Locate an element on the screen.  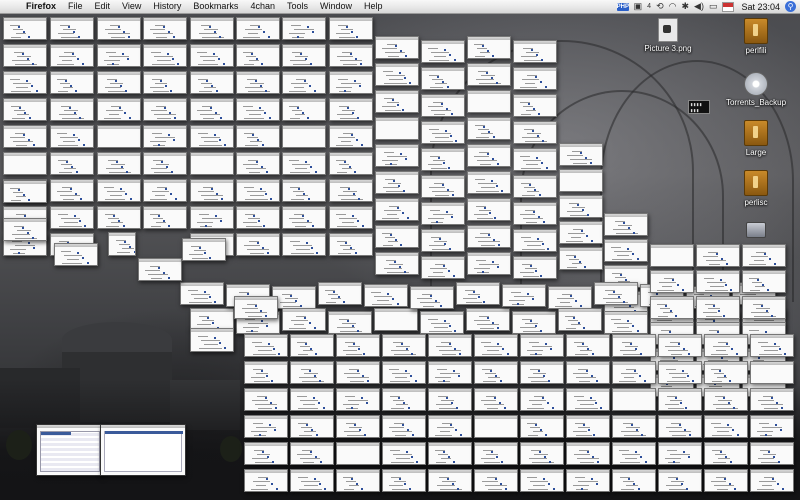
menu-edit: Edit is located at coordinates (103, 6).